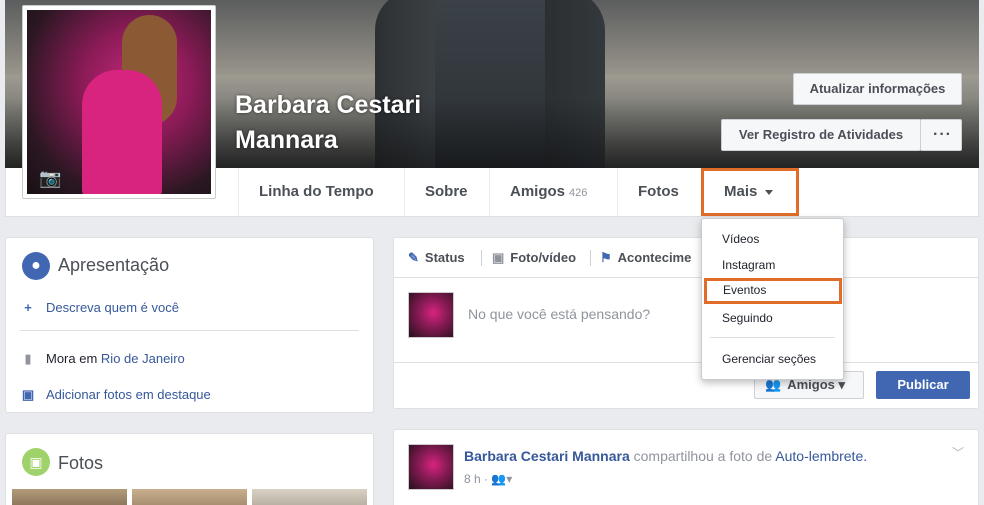  I want to click on tab-timeline-label: Linha do Tempo, so click(316, 191).